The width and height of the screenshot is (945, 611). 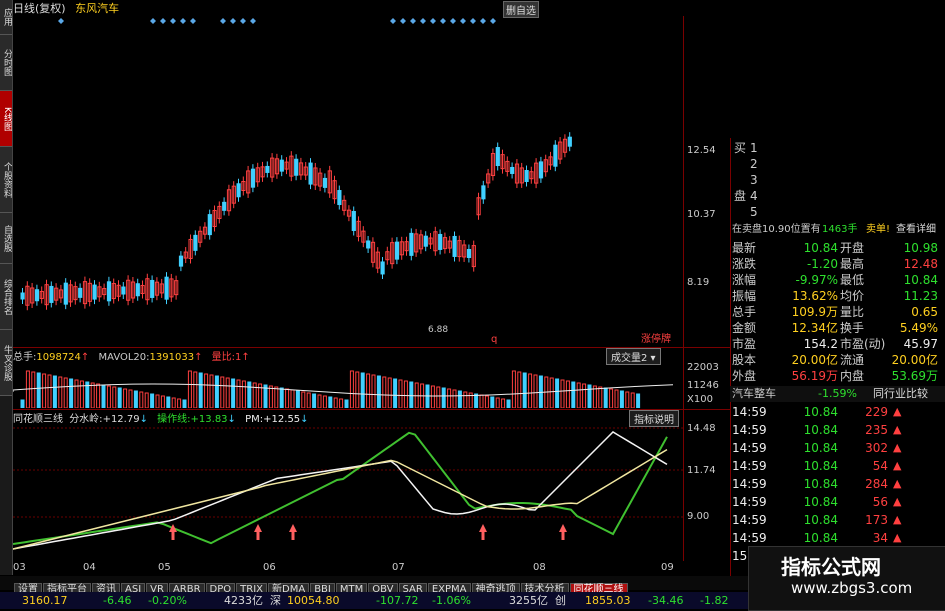 I want to click on quote-value: 154.2, so click(x=820, y=344).